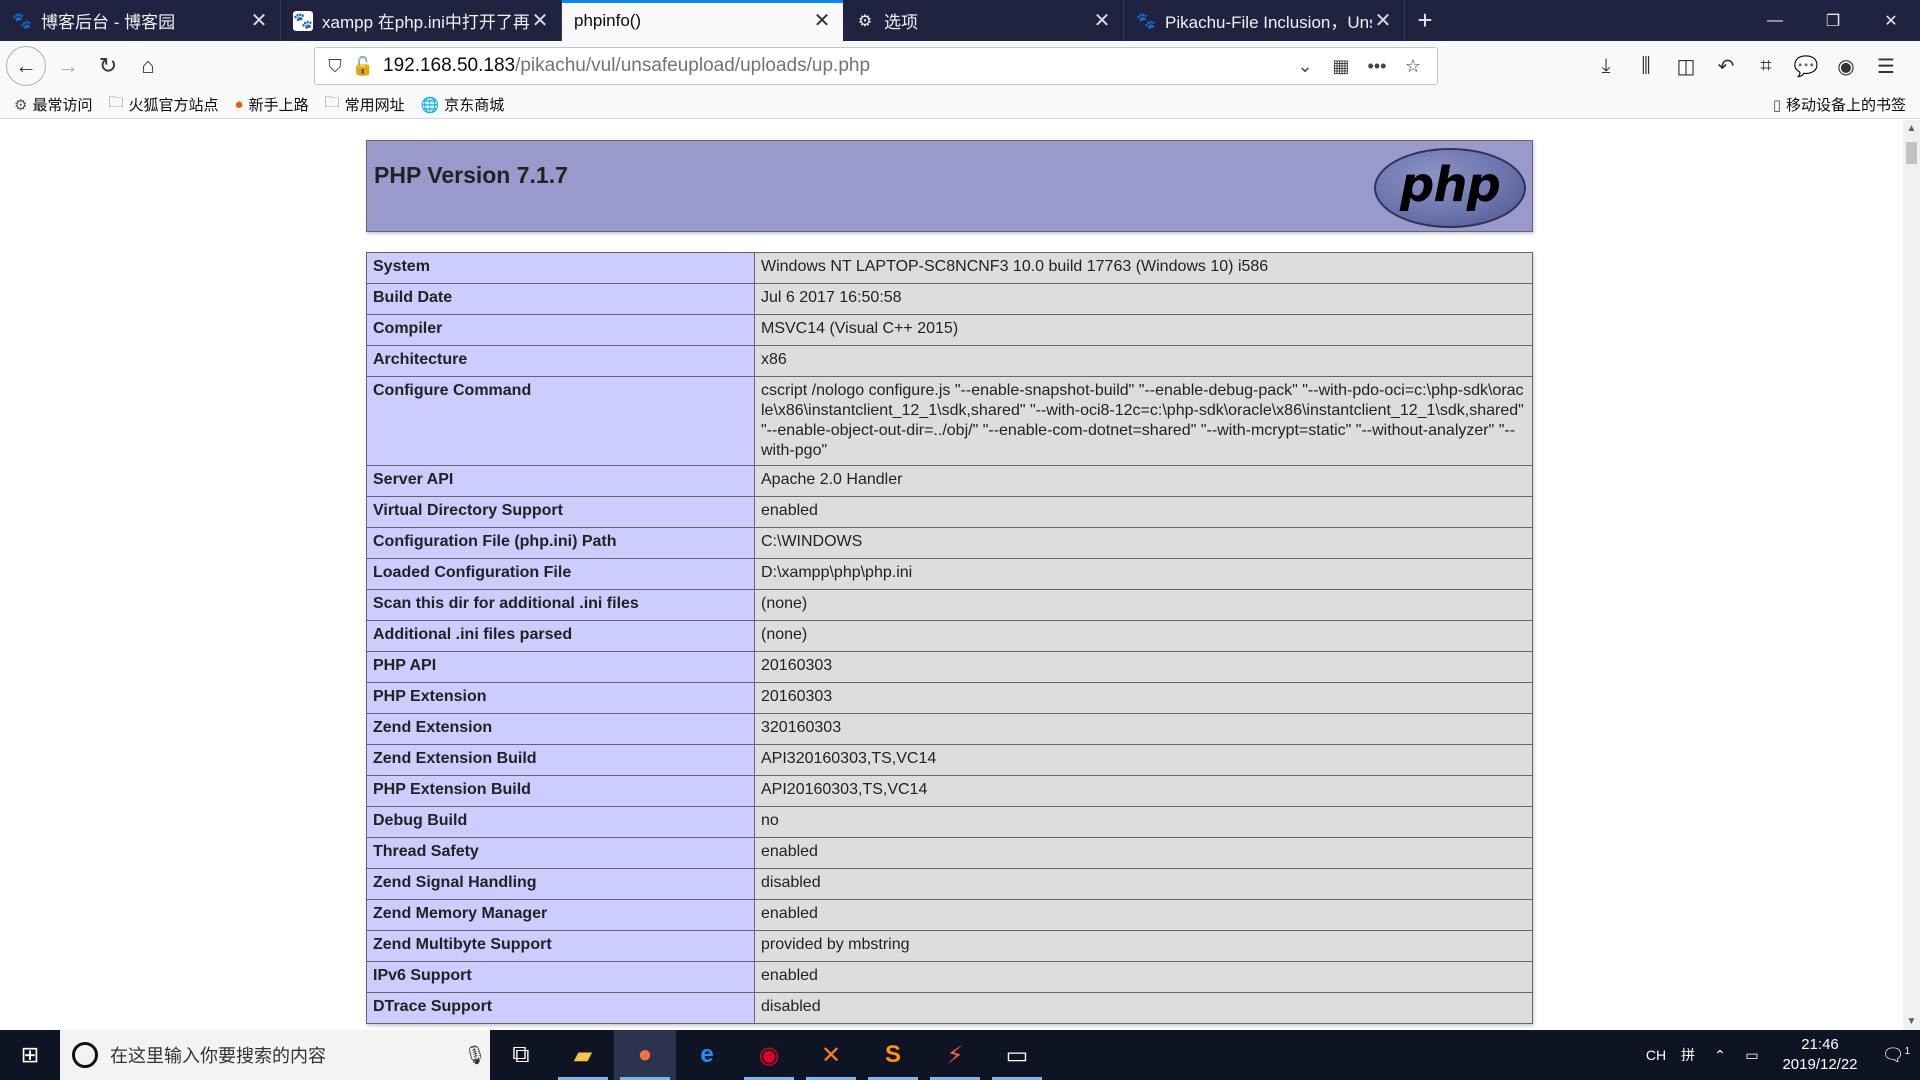 The width and height of the screenshot is (1920, 1080). Describe the element at coordinates (1305, 66) in the screenshot. I see `chevron-down-icon: ⌄` at that location.